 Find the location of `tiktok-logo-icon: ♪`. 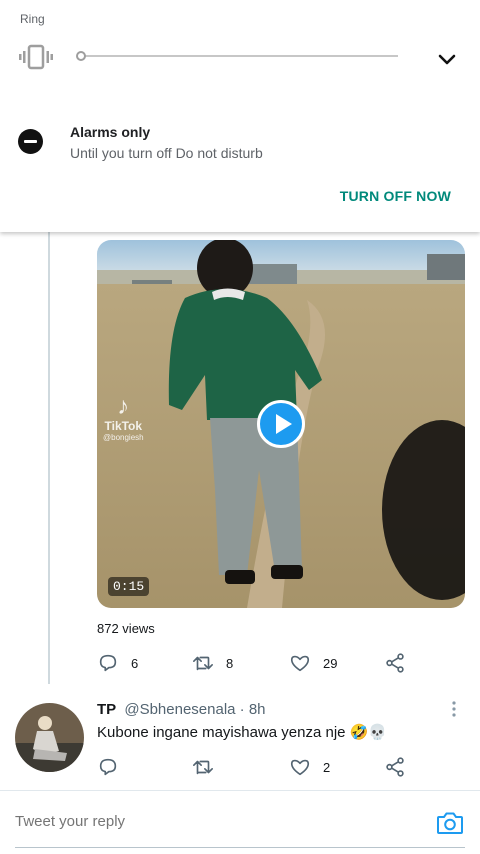

tiktok-logo-icon: ♪ is located at coordinates (123, 406).